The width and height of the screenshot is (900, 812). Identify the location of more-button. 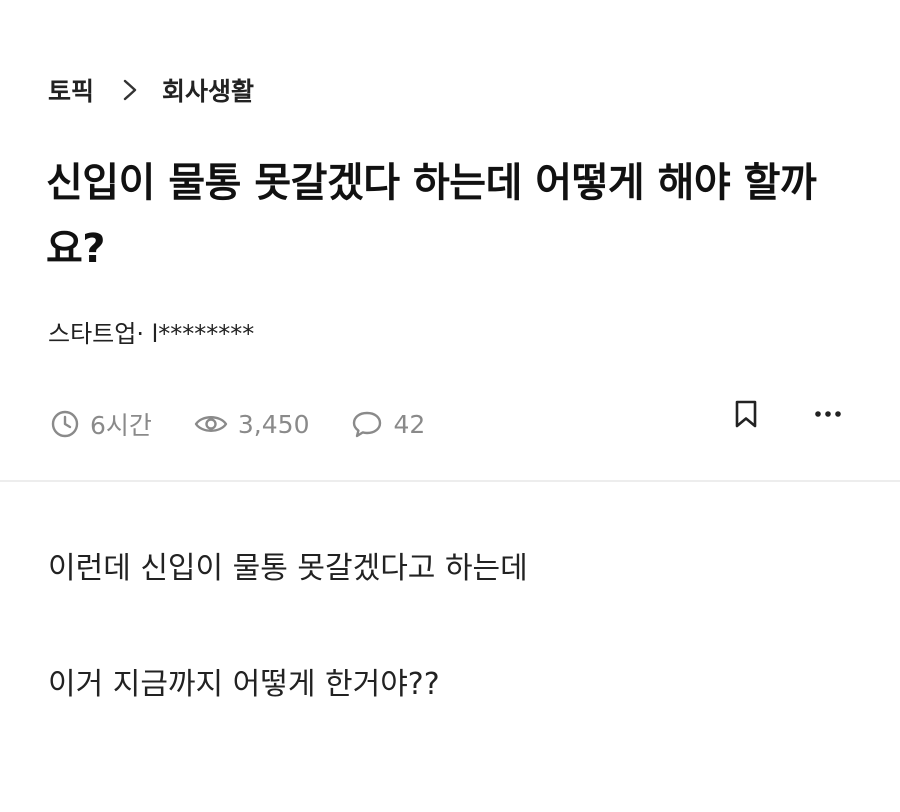
(828, 414).